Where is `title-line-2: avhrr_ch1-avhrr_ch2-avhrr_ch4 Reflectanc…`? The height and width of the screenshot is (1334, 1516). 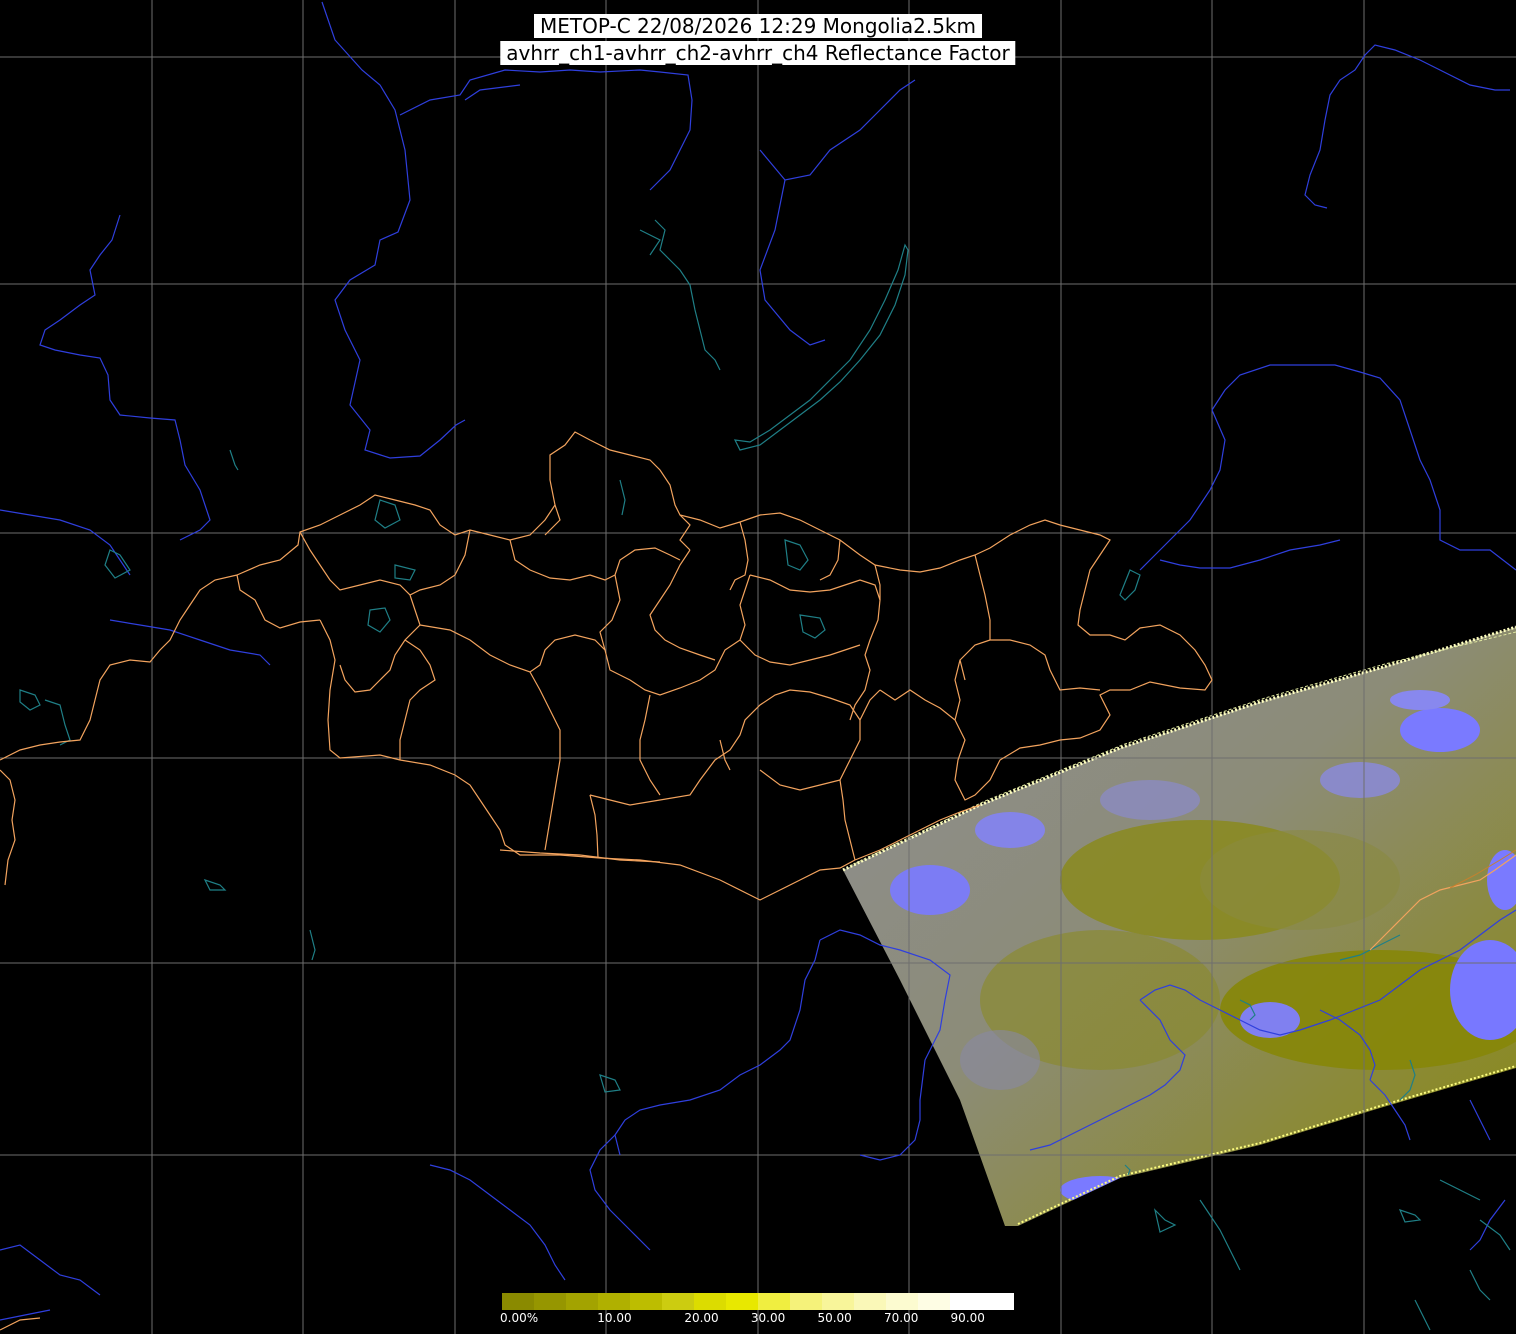
title-line-2: avhrr_ch1-avhrr_ch2-avhrr_ch4 Reflectanc… is located at coordinates (758, 53).